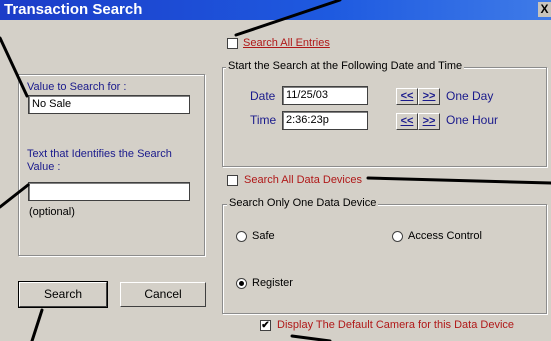  Describe the element at coordinates (288, 18) in the screenshot. I see `callout-line-entries` at that location.